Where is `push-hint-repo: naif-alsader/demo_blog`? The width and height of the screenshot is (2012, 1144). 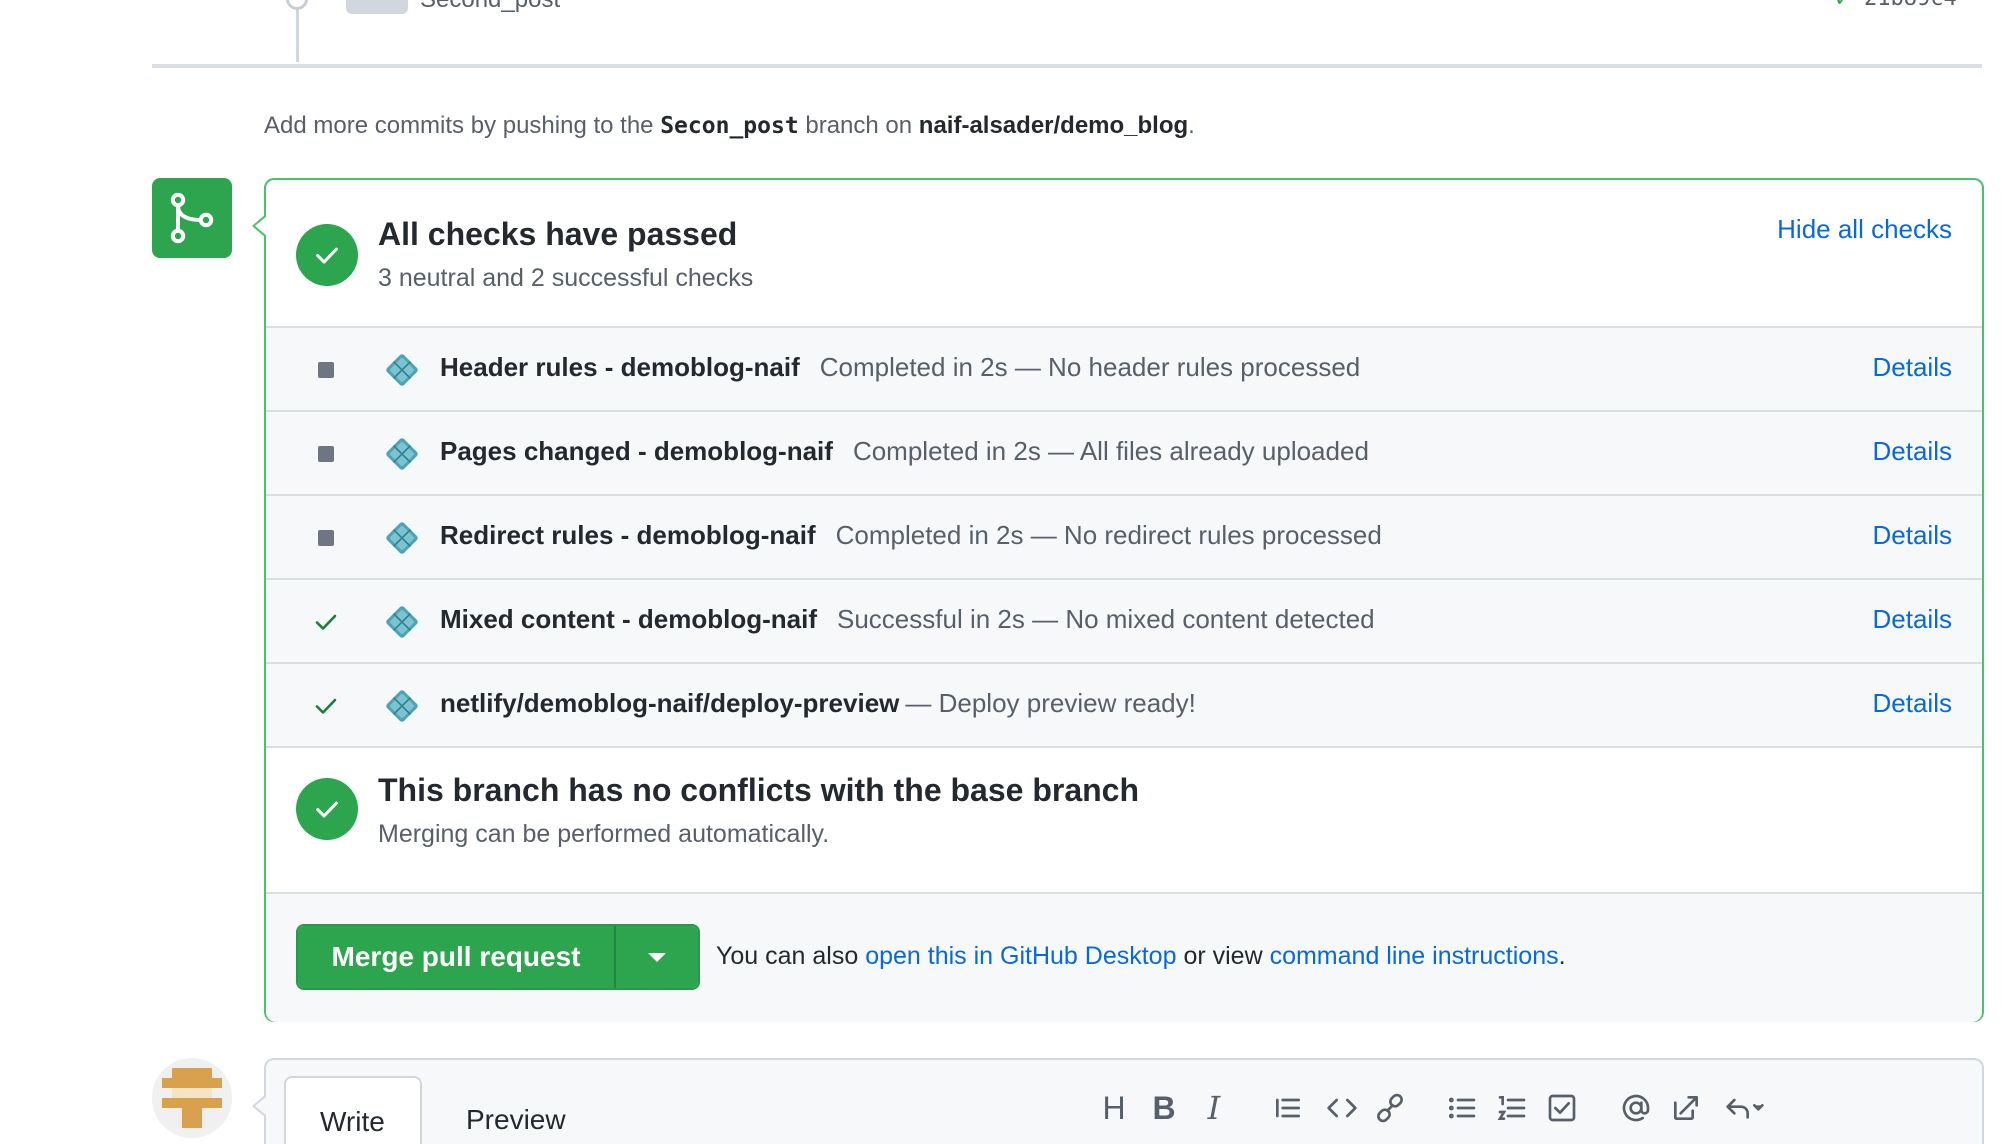
push-hint-repo: naif-alsader/demo_blog is located at coordinates (1053, 125).